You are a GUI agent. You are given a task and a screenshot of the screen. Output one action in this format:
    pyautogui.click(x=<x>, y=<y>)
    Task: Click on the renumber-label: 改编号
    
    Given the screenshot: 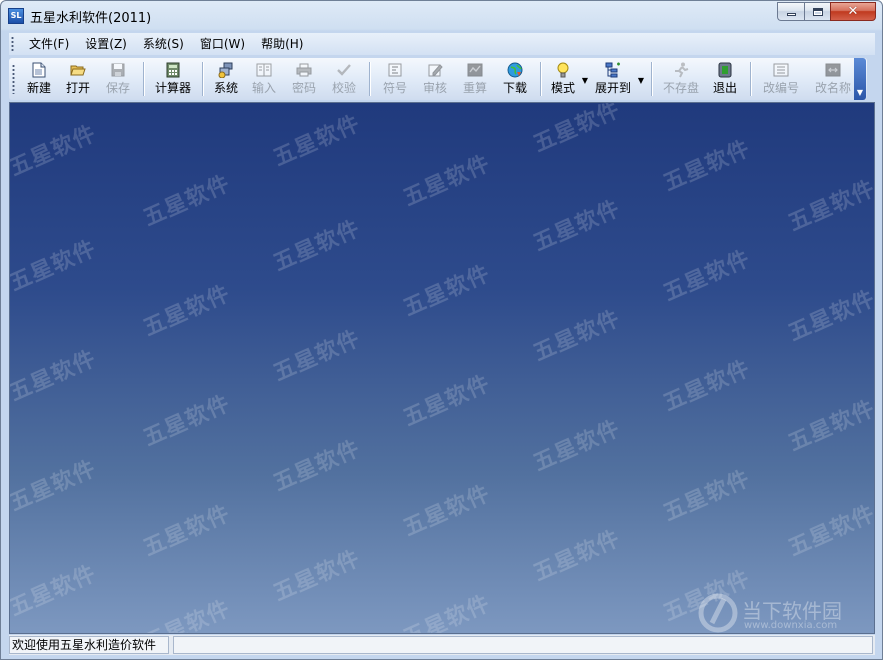 What is the action you would take?
    pyautogui.click(x=780, y=88)
    